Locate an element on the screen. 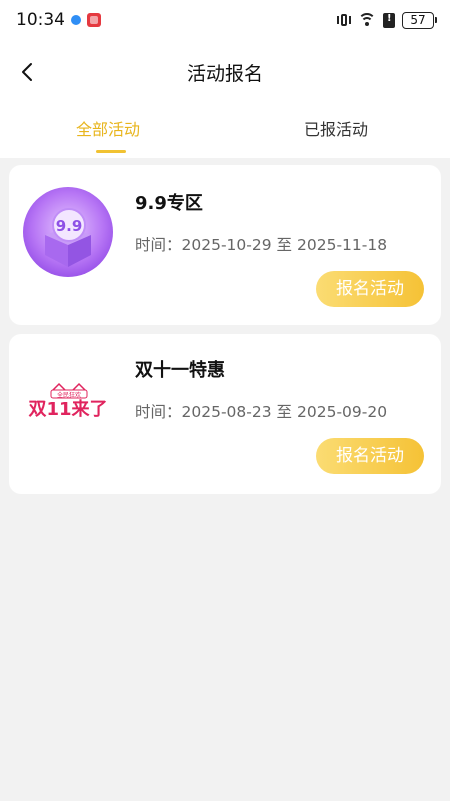 The height and width of the screenshot is (801, 450). status-indicators: 57 is located at coordinates (387, 20).